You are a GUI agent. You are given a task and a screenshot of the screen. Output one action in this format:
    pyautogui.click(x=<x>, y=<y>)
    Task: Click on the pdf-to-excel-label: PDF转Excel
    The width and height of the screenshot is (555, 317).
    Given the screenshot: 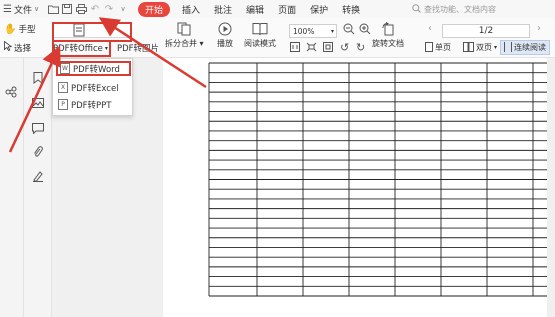 What is the action you would take?
    pyautogui.click(x=95, y=88)
    